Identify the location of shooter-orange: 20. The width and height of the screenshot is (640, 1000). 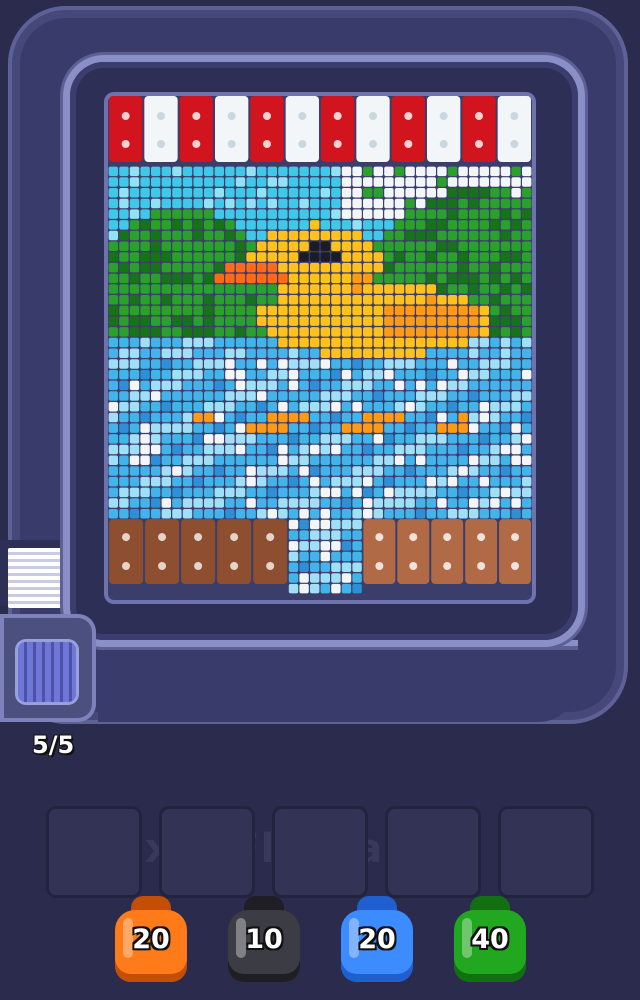
(151, 943).